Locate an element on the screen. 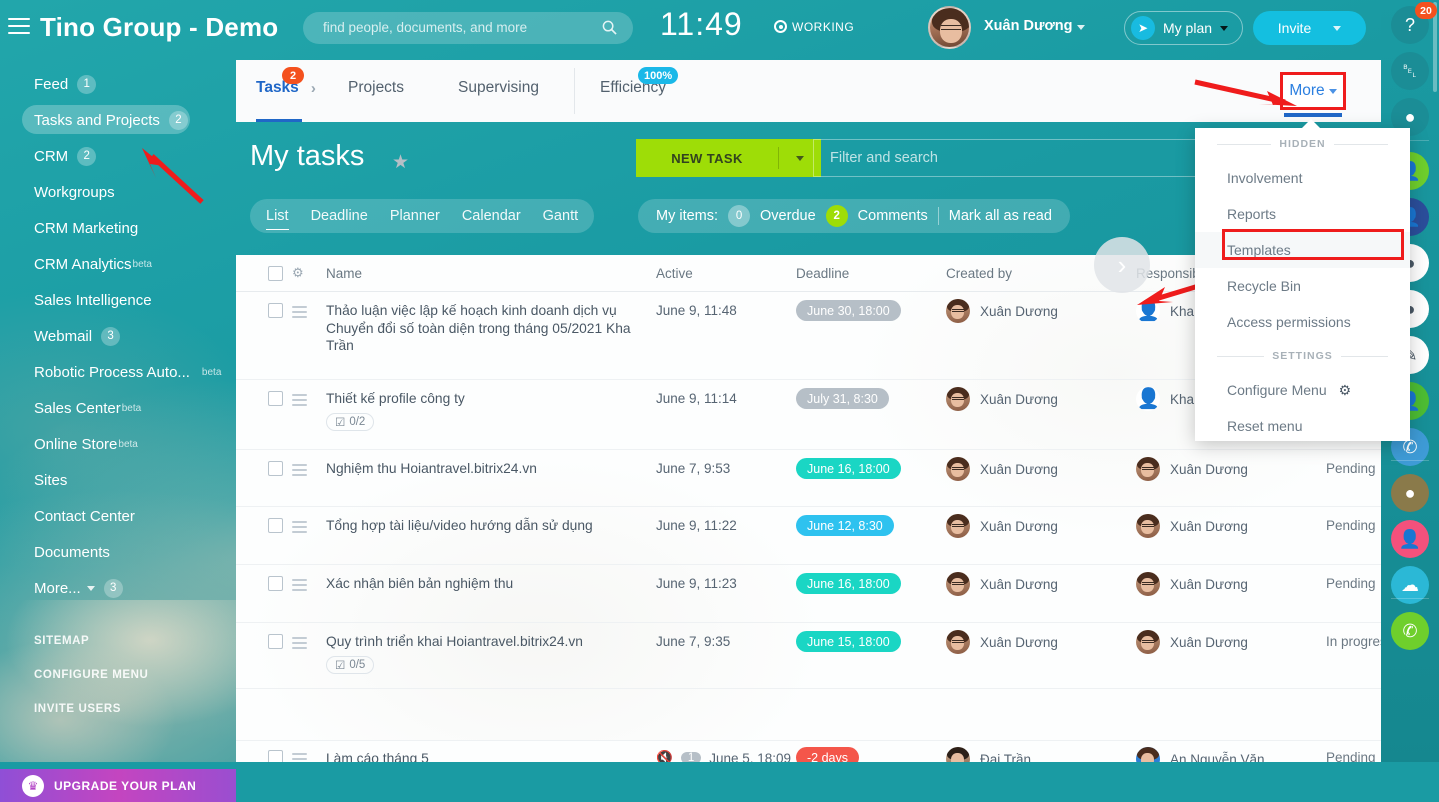 The image size is (1439, 802). sidebar-item-contact-center: Contact Center is located at coordinates (118, 516).